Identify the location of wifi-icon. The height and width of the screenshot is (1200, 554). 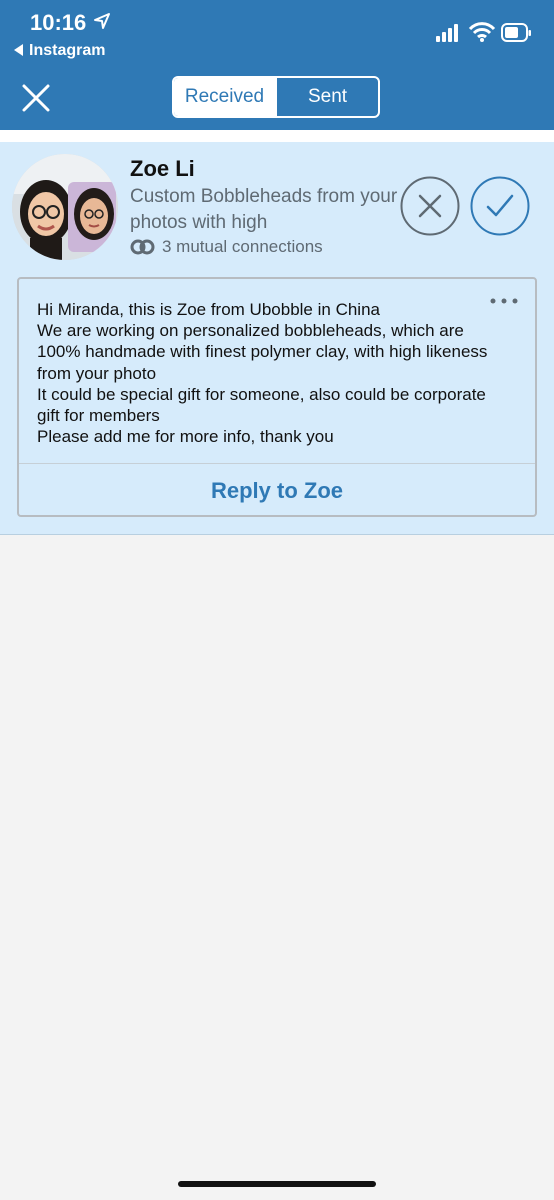
(482, 32).